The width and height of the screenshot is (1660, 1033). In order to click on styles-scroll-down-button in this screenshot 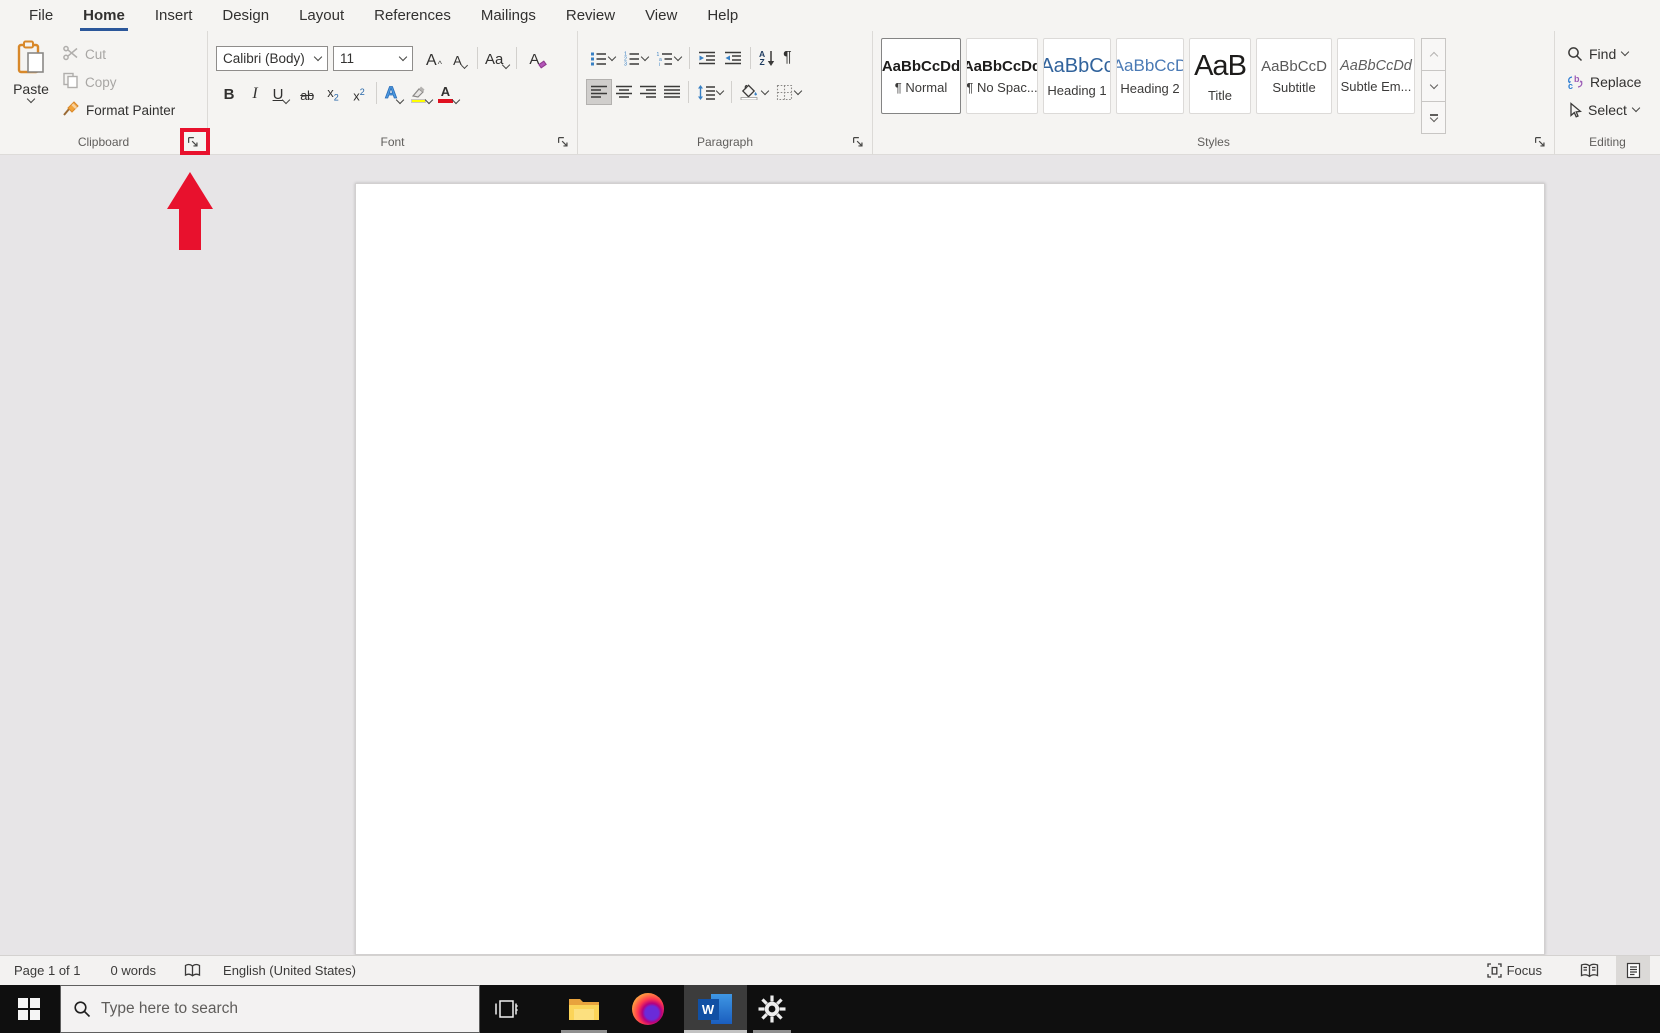, I will do `click(1433, 85)`.